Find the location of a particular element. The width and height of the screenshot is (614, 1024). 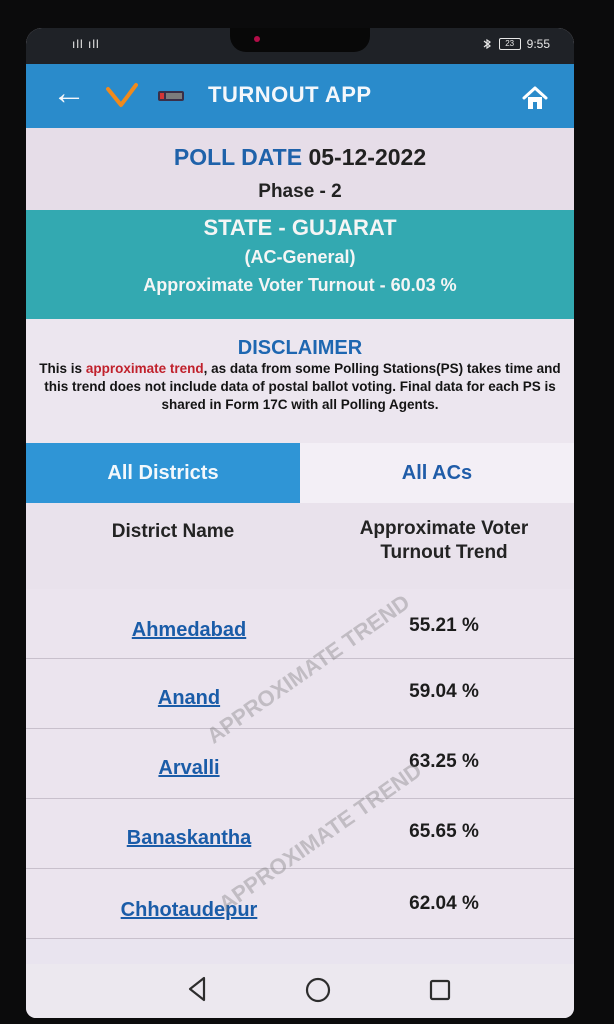

table-row: Ahmedabad 55.21 % is located at coordinates (300, 624).